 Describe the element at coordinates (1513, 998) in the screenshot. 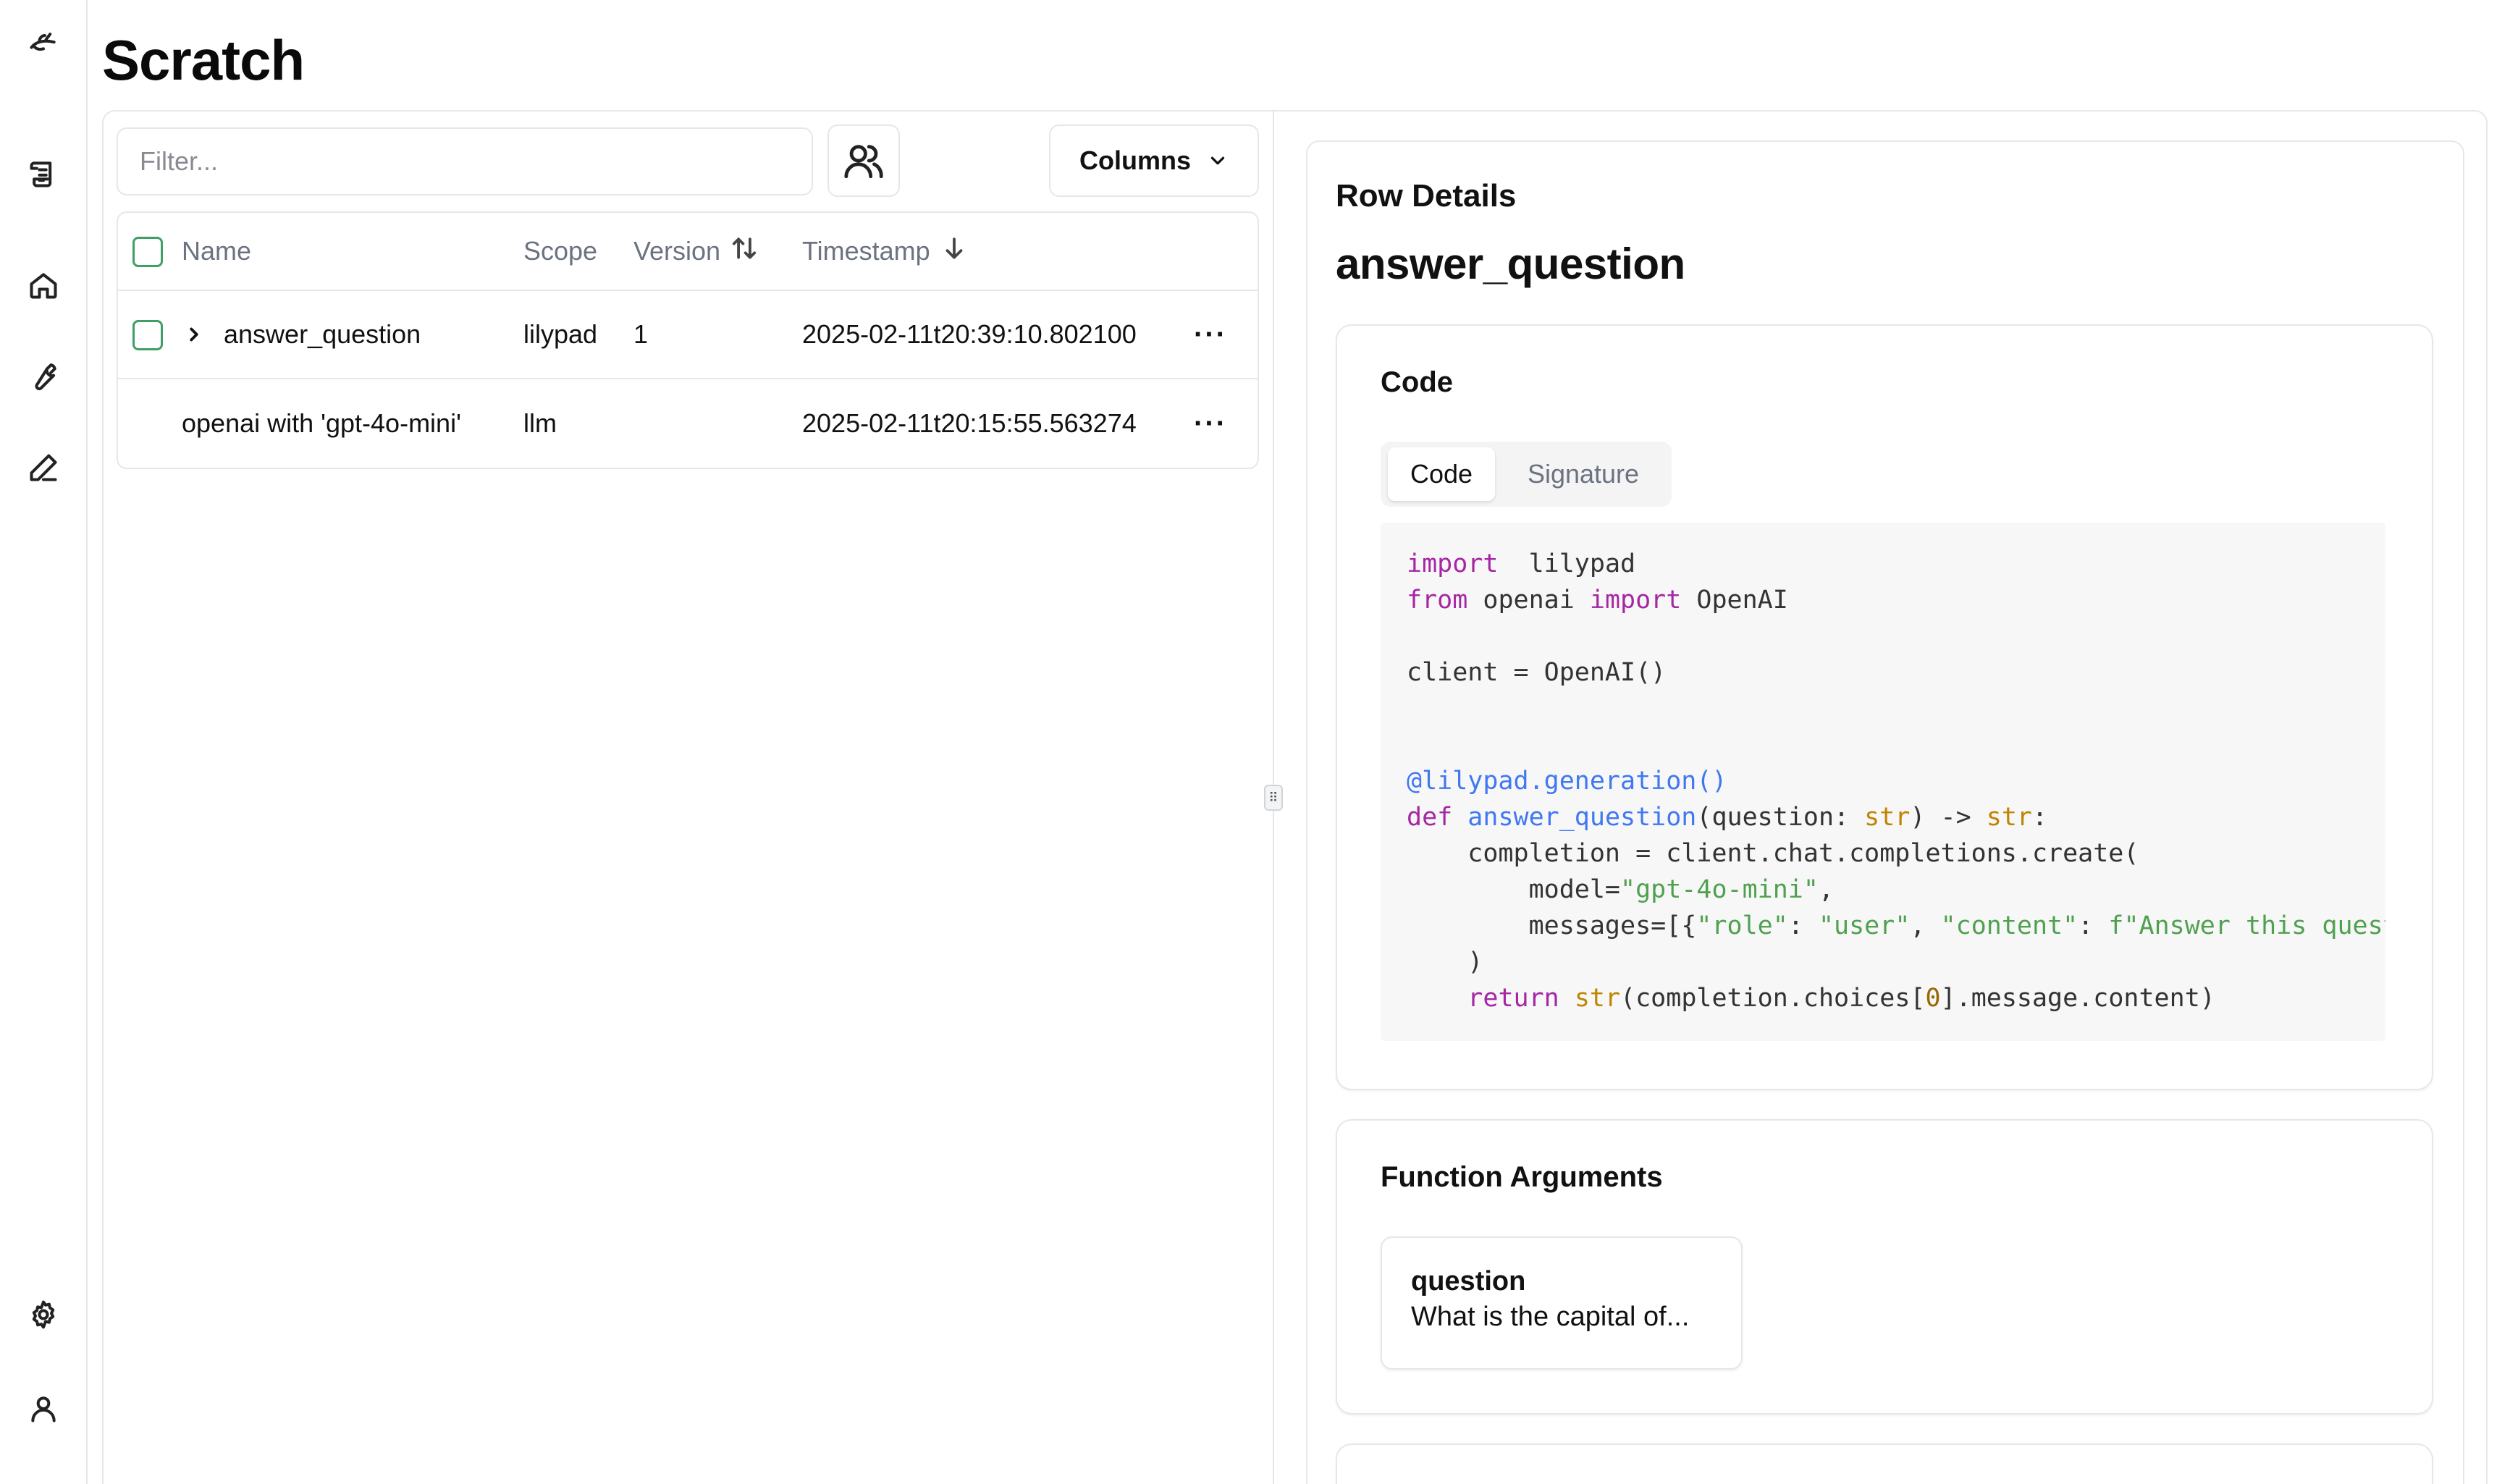

I see `code-token: return` at that location.